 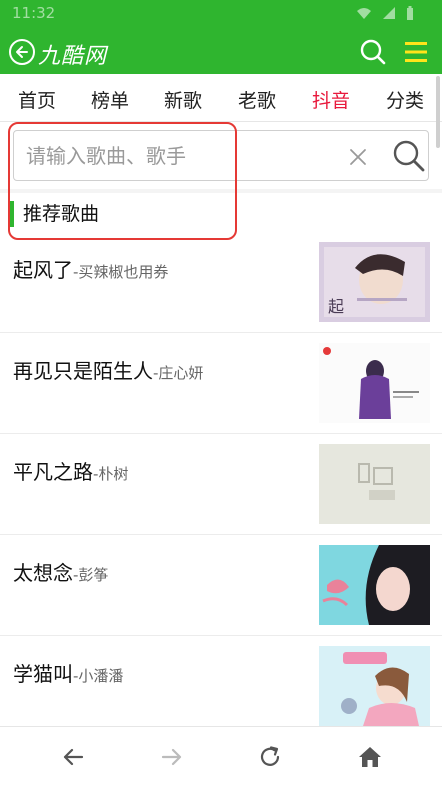 What do you see at coordinates (53, 472) in the screenshot?
I see `song-title: 平凡之路` at bounding box center [53, 472].